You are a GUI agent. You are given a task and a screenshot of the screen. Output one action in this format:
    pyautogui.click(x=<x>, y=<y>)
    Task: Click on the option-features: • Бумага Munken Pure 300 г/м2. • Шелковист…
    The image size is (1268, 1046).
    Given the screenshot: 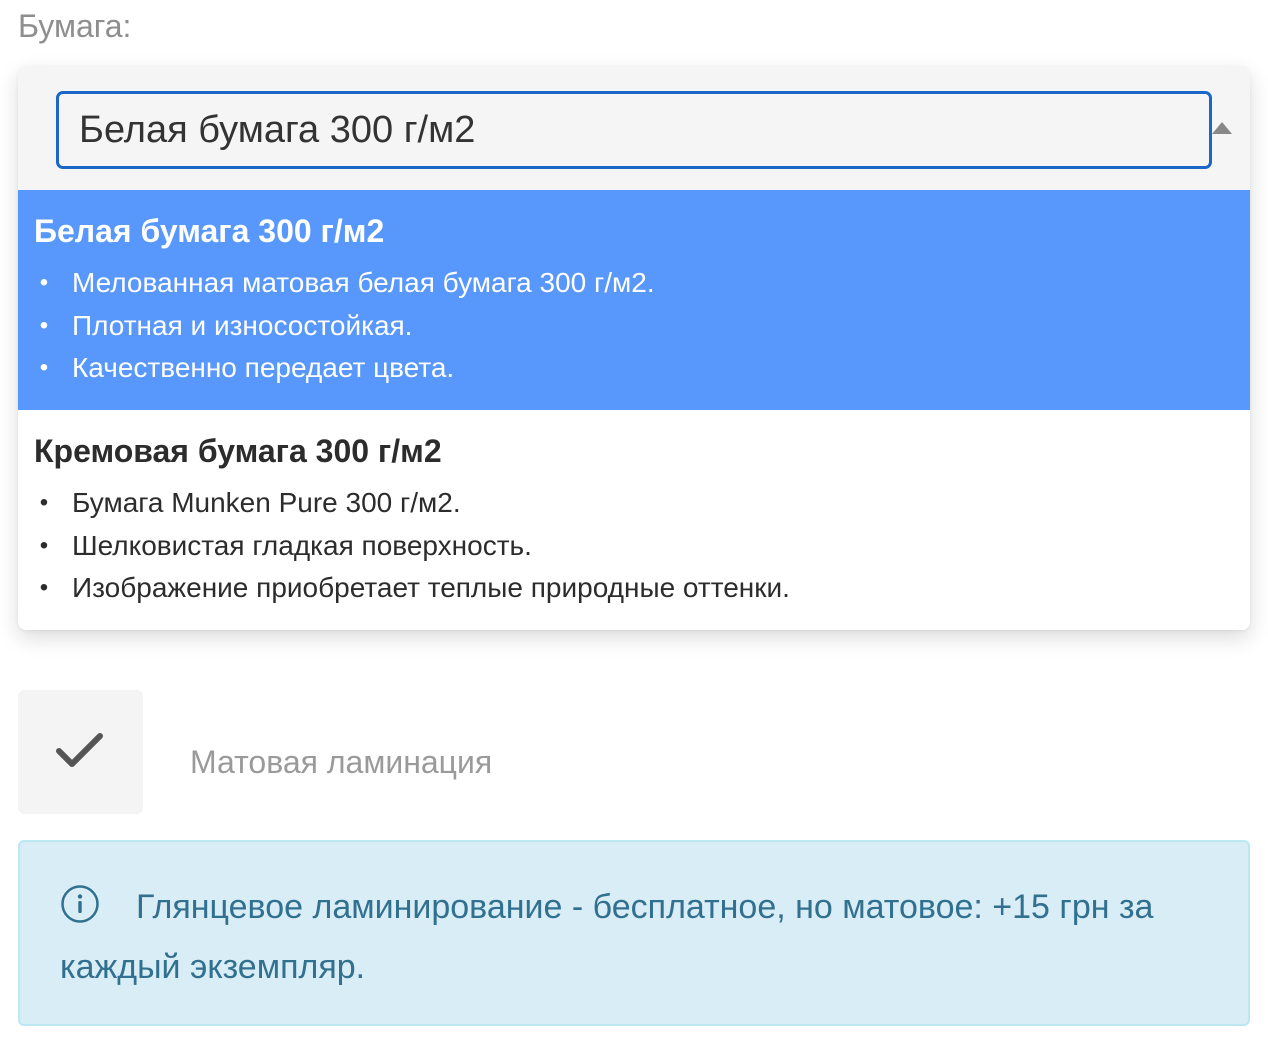 What is the action you would take?
    pyautogui.click(x=642, y=546)
    